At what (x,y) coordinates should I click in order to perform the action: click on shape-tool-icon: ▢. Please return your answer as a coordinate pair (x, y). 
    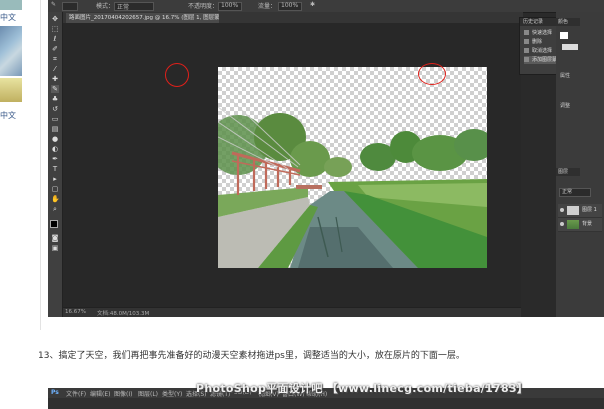
    Looking at the image, I should click on (55, 189).